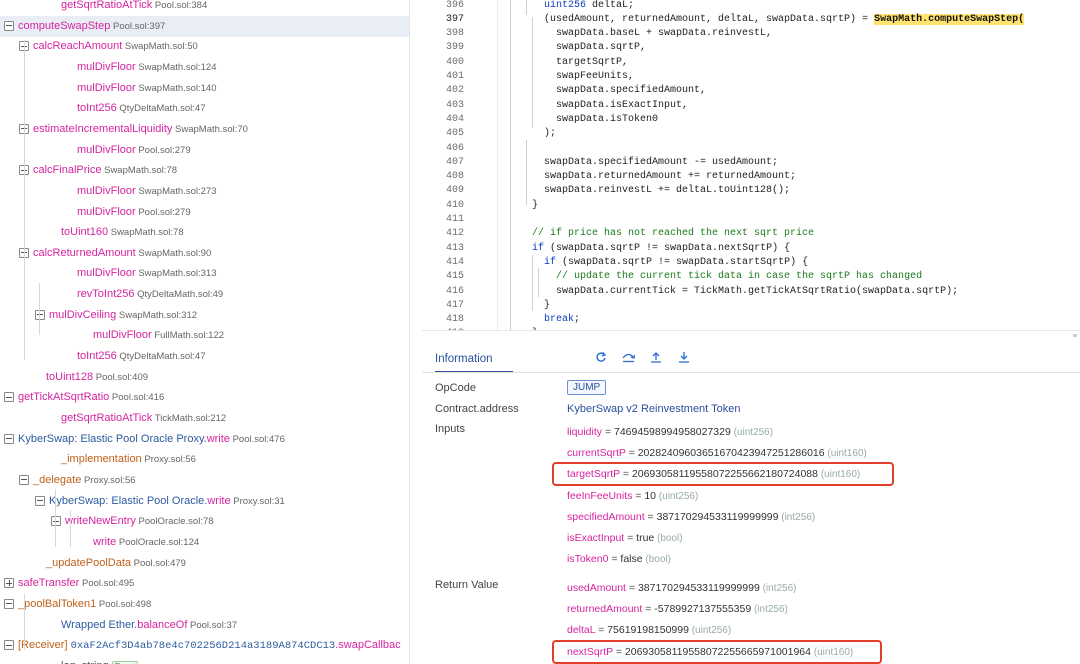  Describe the element at coordinates (204, 397) in the screenshot. I see `tree-row: getTickAtSqrtRatio Pool.sol:416` at that location.